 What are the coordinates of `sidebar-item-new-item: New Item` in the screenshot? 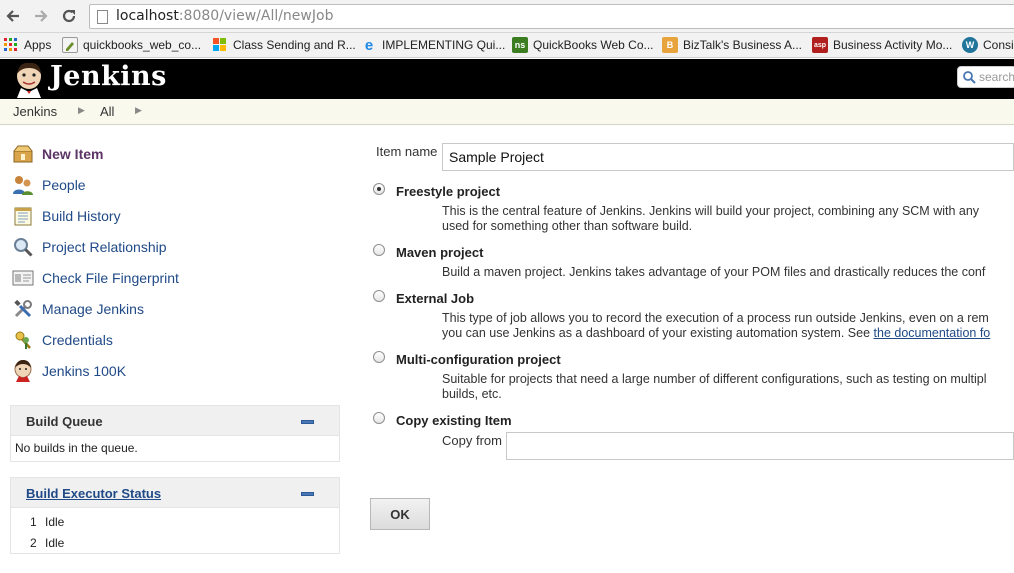 It's located at (57, 154).